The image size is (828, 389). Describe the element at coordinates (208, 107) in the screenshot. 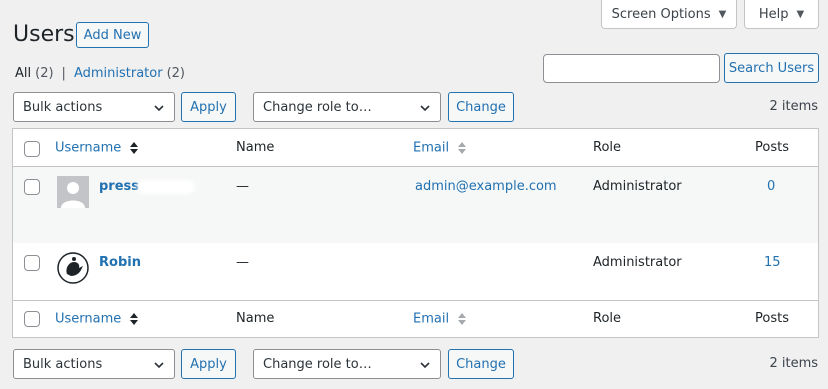

I see `apply-button: Apply` at that location.